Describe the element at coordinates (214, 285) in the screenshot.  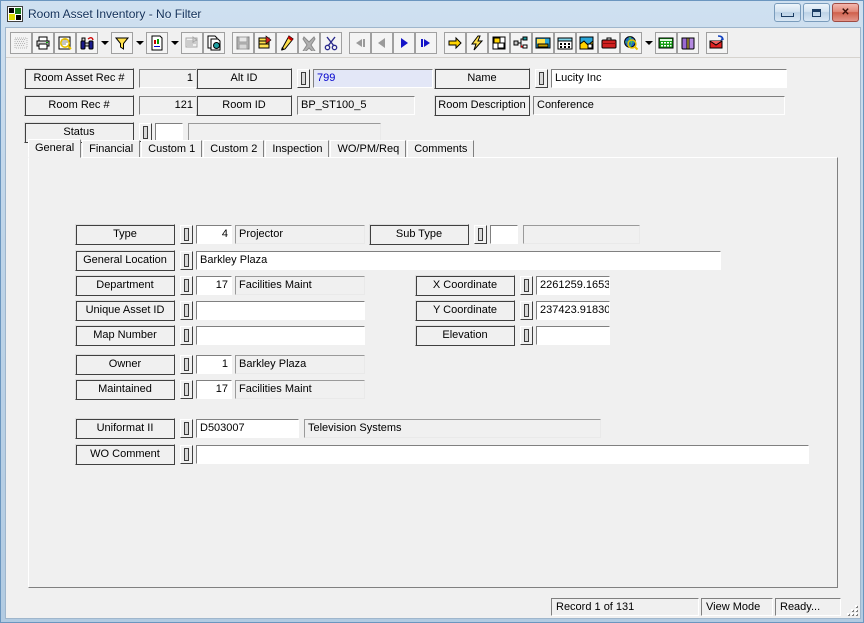
I see `department-code-input: 17` at that location.